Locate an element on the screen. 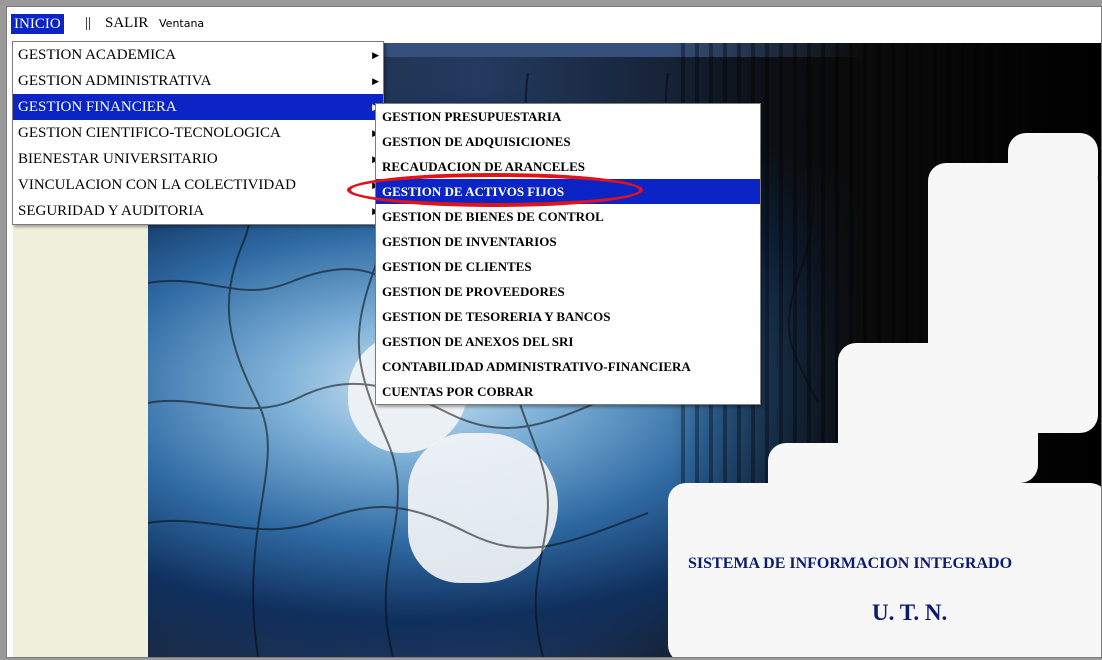 The width and height of the screenshot is (1102, 660). submenu-item-tesoreria-bancos: GESTION DE TESORERIA Y BANCOS is located at coordinates (568, 316).